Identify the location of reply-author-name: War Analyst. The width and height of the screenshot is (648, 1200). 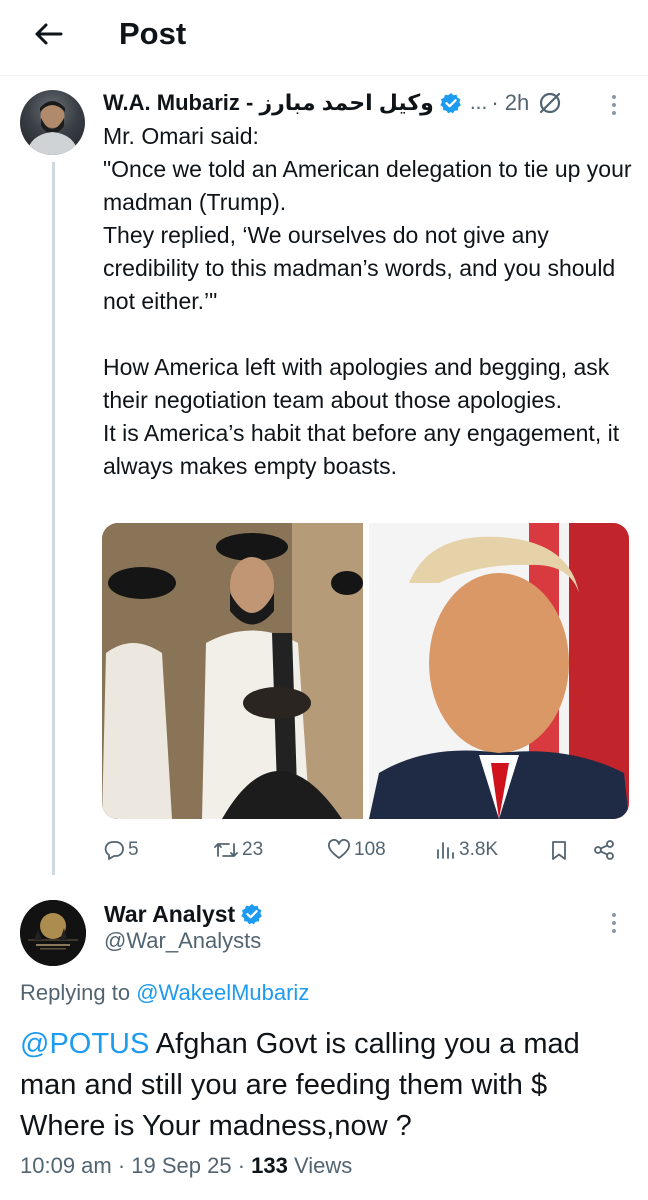
(169, 914).